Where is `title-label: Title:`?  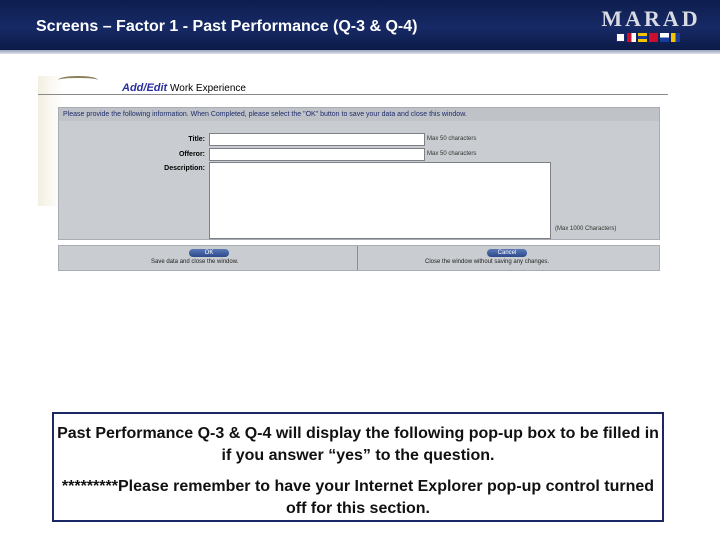
title-label: Title: is located at coordinates (196, 139).